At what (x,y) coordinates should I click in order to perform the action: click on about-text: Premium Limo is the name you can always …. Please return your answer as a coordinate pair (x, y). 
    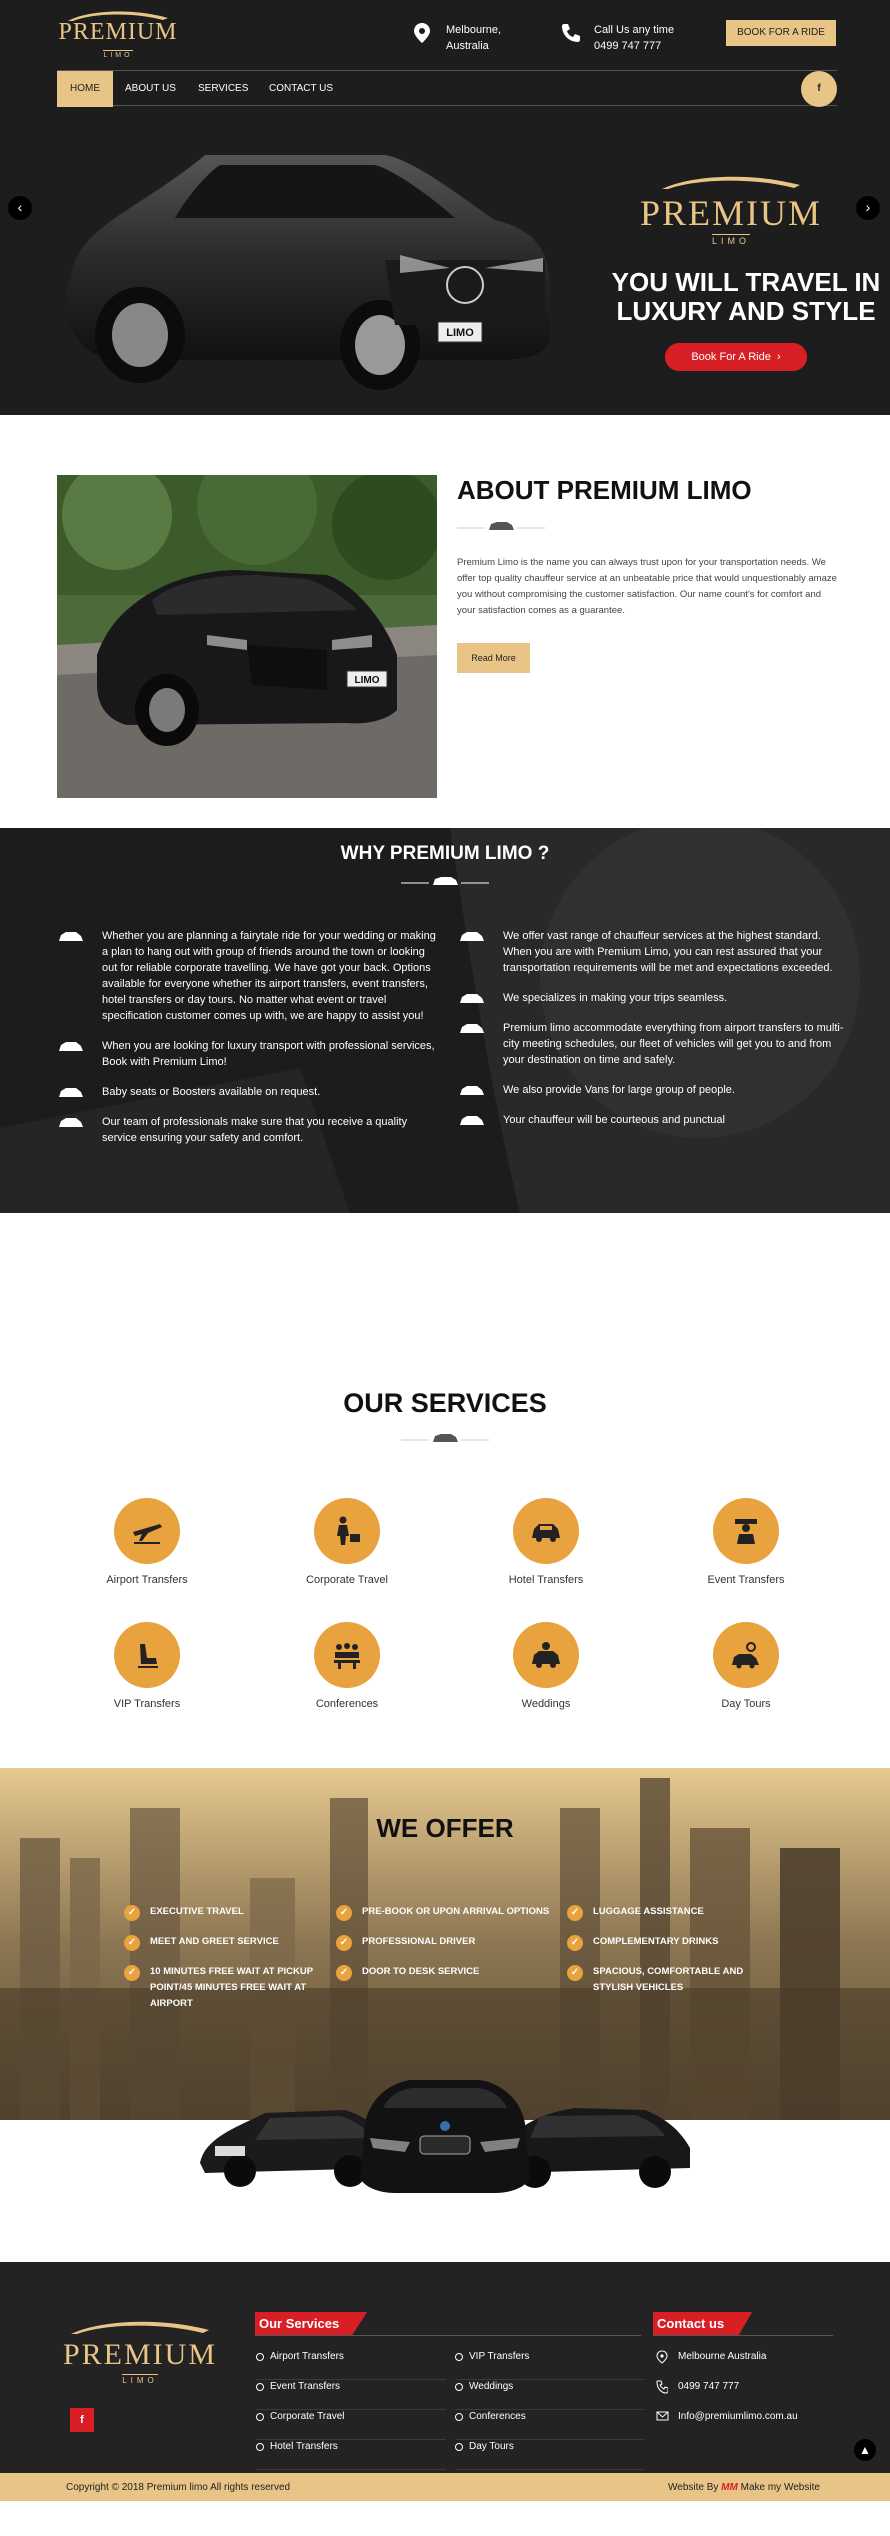
    Looking at the image, I should click on (647, 586).